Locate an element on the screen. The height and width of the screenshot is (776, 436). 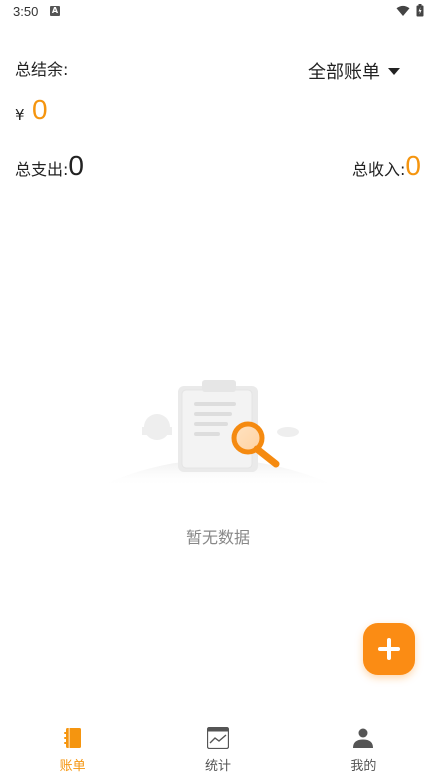
empty-state-message: 暂无数据 is located at coordinates (217, 537).